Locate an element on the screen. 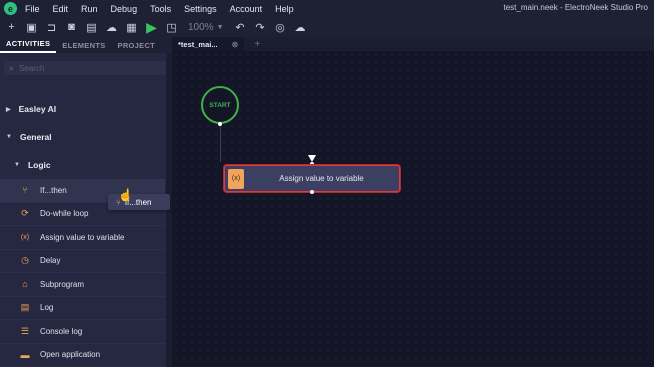 The image size is (654, 367). activity-label: Delay is located at coordinates (50, 261).